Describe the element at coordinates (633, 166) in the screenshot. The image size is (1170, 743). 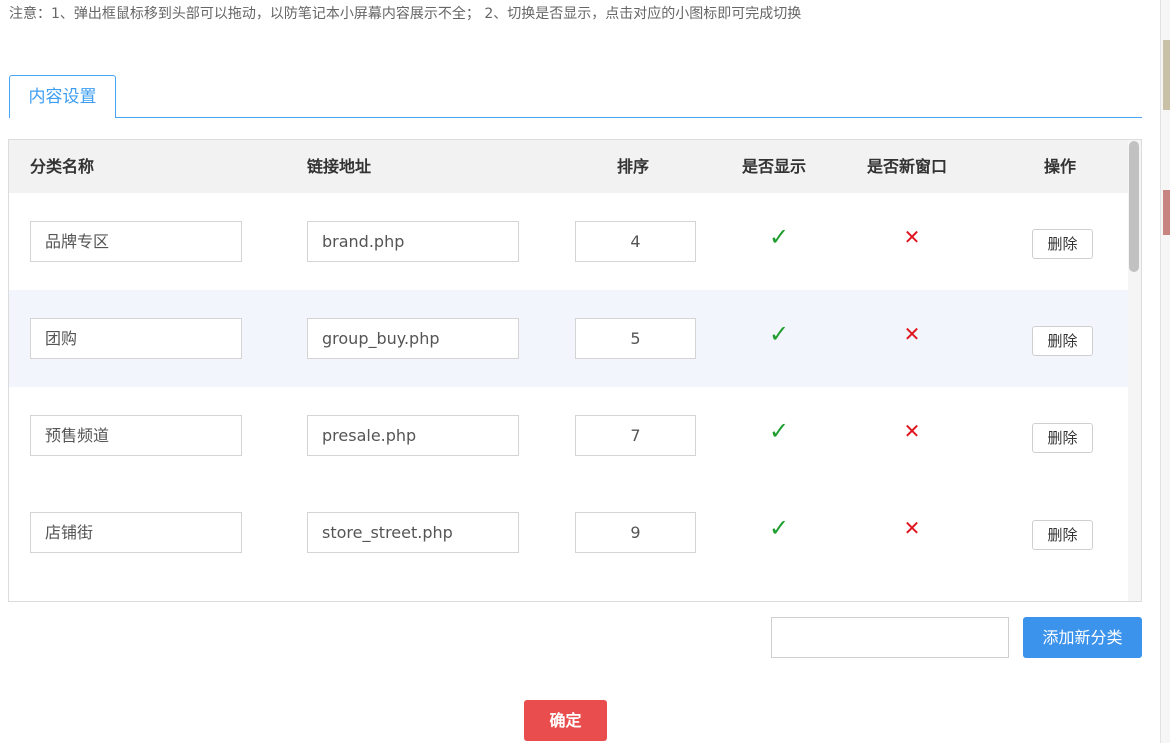
I see `header-sort: 排序` at that location.